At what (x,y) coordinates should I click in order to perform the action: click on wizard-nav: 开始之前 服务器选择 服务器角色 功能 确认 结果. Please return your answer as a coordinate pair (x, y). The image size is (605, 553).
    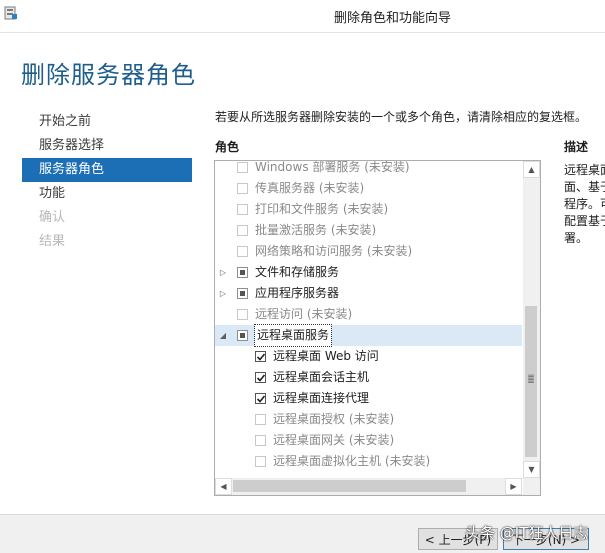
    Looking at the image, I should click on (107, 182).